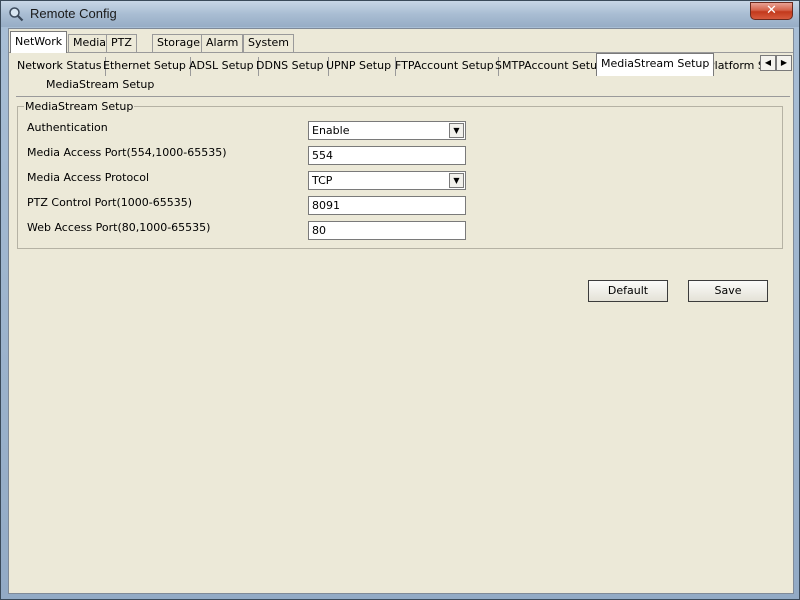 This screenshot has height=600, width=800. I want to click on ptz-control-port-label: PTZ Control Port(1000-65535), so click(109, 202).